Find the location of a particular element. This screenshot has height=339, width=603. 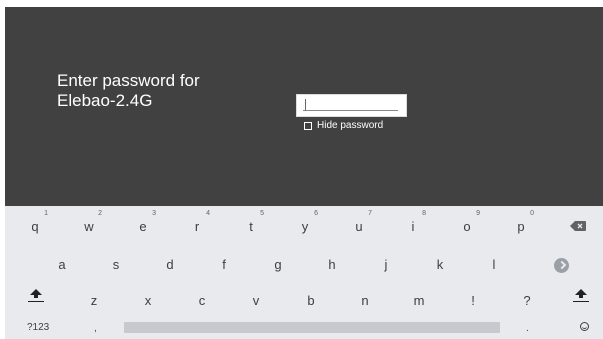

key-label: v is located at coordinates (256, 300).